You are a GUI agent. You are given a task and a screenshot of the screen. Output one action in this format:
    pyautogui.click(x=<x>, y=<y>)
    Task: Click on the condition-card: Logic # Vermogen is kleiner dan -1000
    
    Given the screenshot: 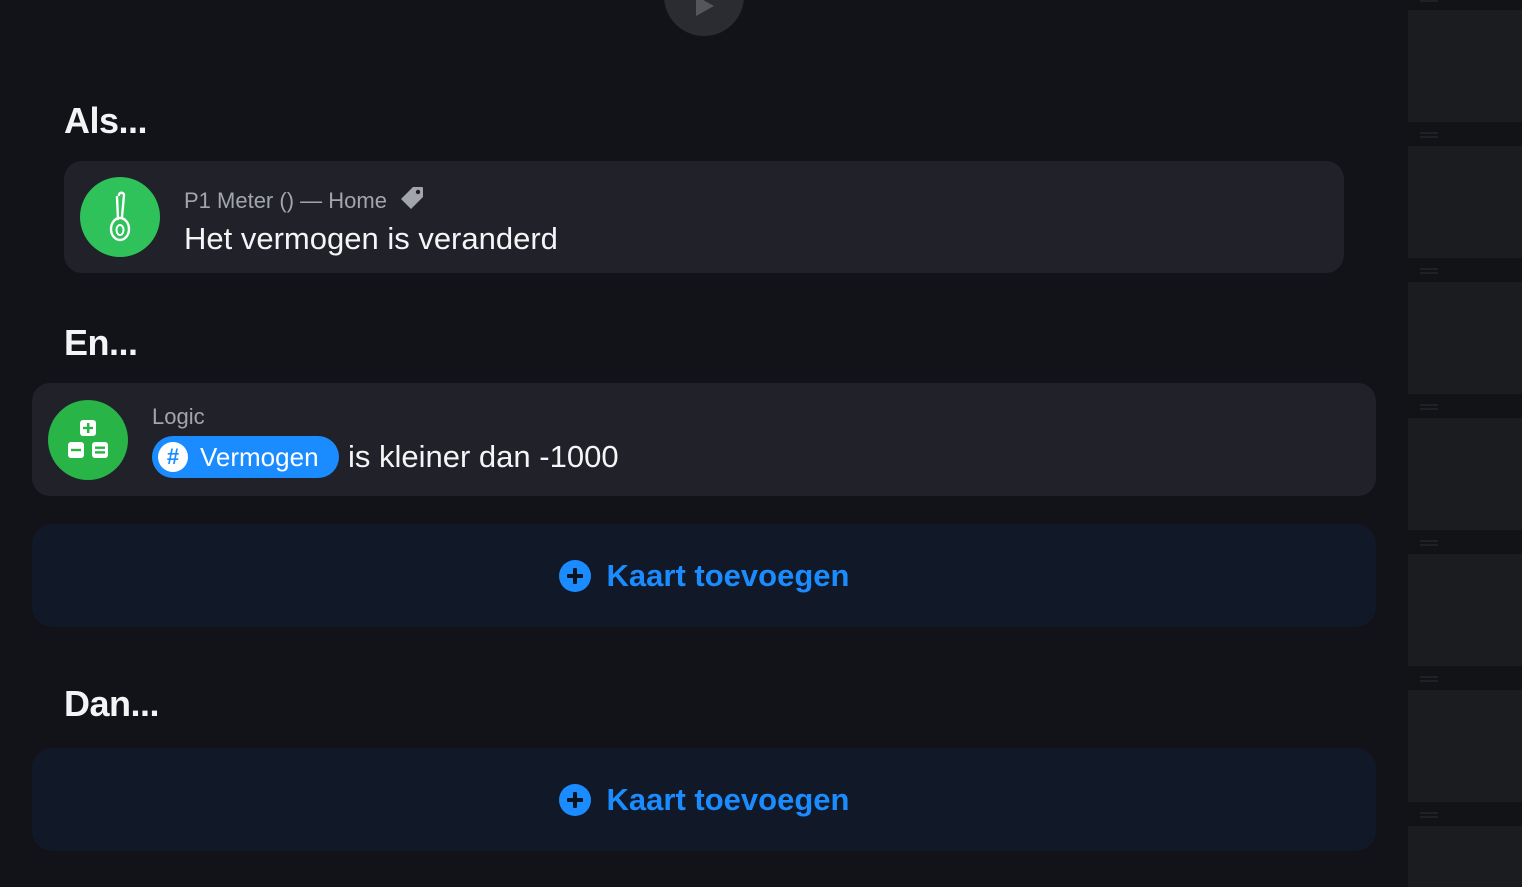 What is the action you would take?
    pyautogui.click(x=704, y=439)
    